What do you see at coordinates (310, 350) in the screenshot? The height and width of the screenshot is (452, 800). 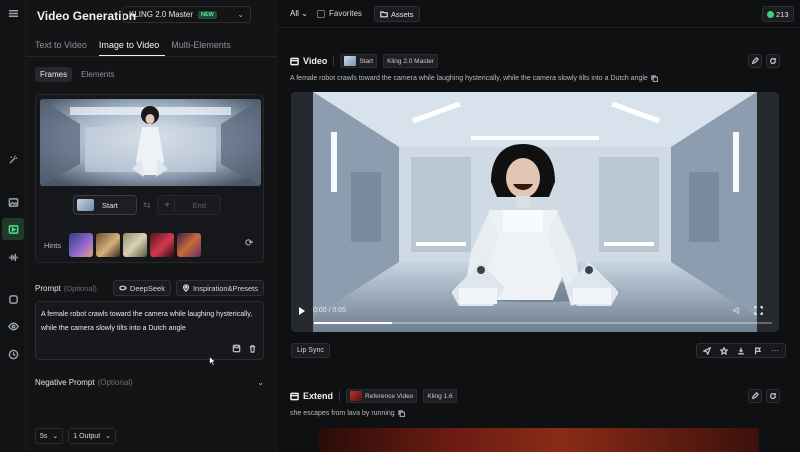 I see `lip-sync-button: Lip Sync` at bounding box center [310, 350].